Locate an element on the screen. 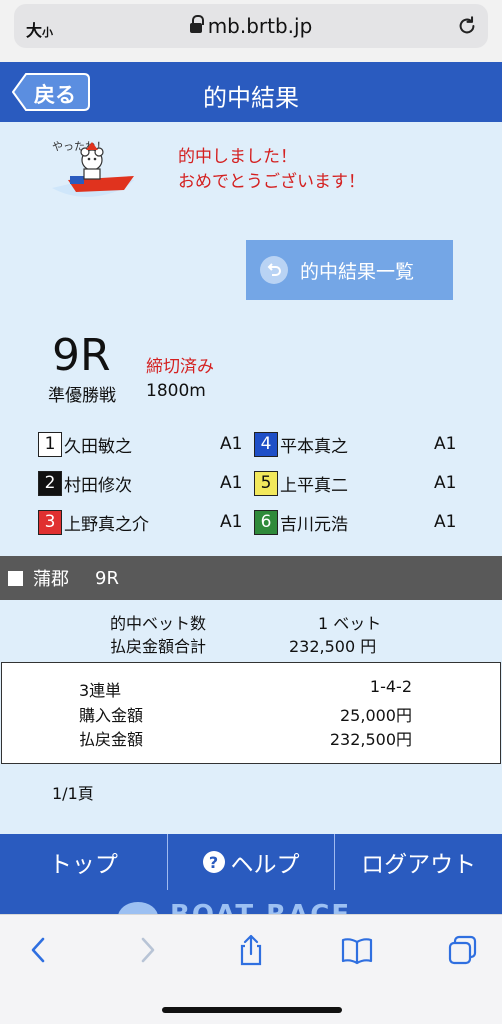 The width and height of the screenshot is (502, 1024). help-icon: ? is located at coordinates (213, 862).